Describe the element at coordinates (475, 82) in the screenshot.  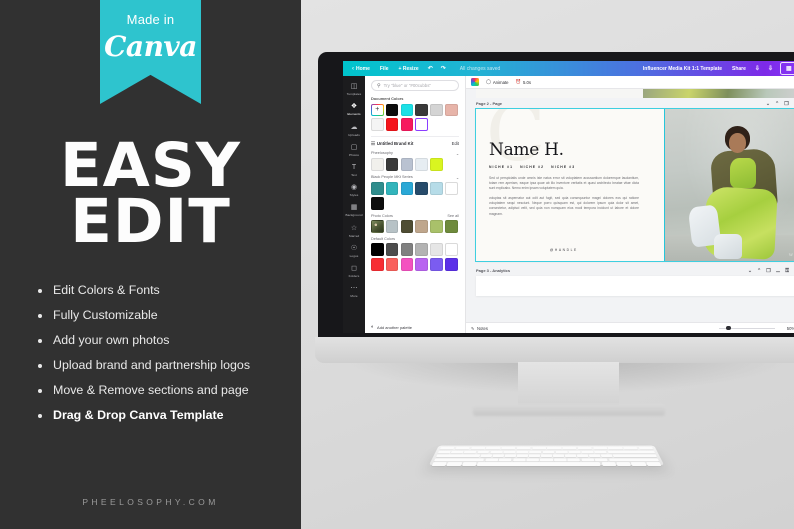
I see `color-swatch-icon` at that location.